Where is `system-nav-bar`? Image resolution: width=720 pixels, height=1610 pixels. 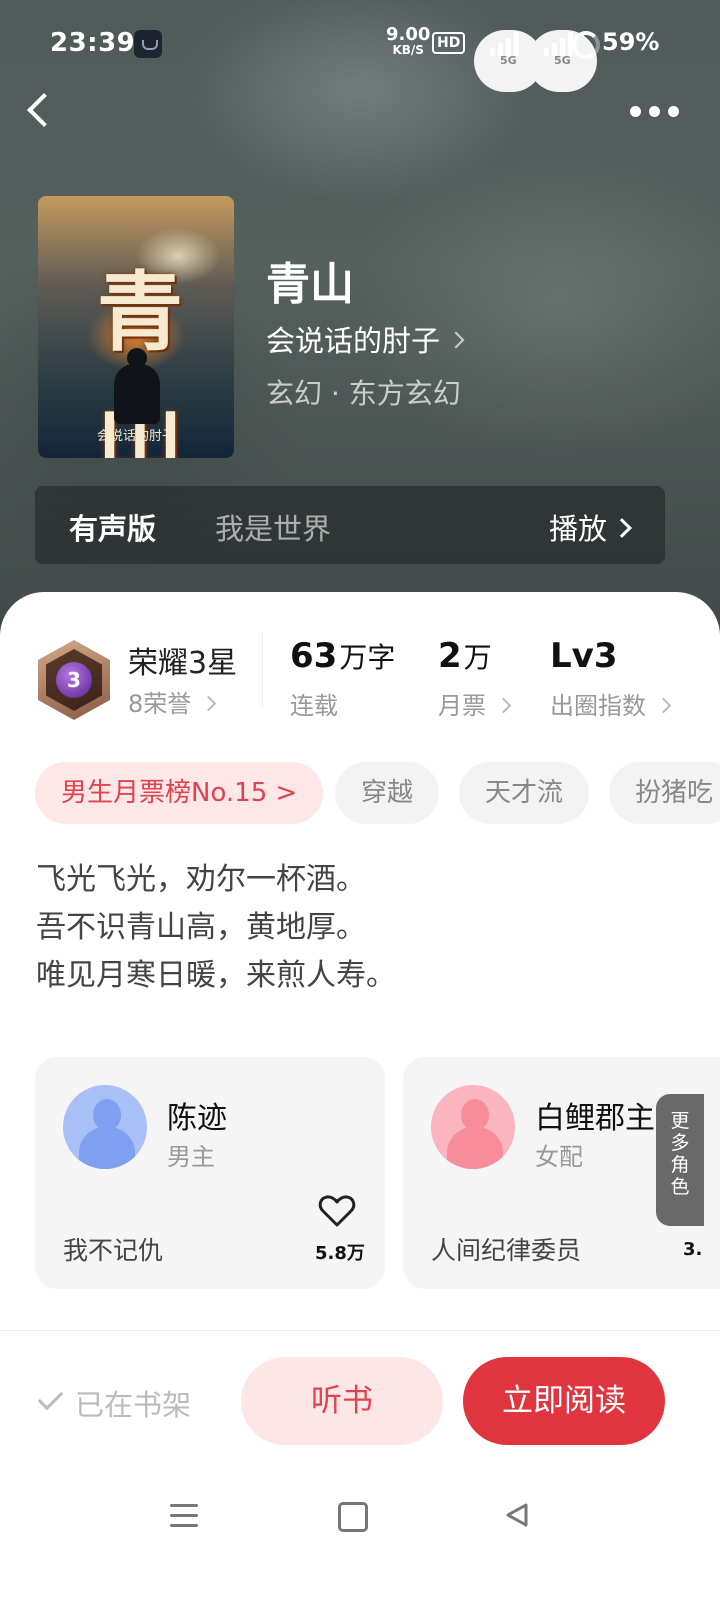 system-nav-bar is located at coordinates (360, 1530).